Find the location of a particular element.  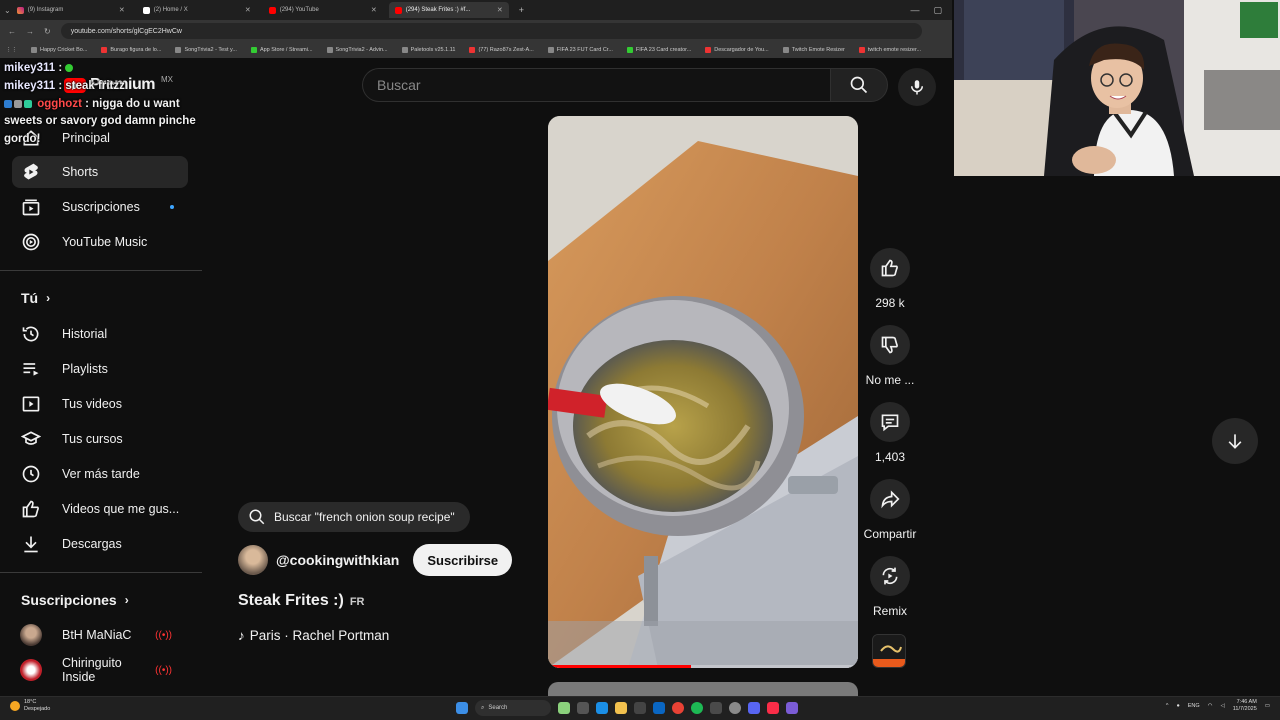

sidebar-item-label: Suscripciones is located at coordinates (101, 207).